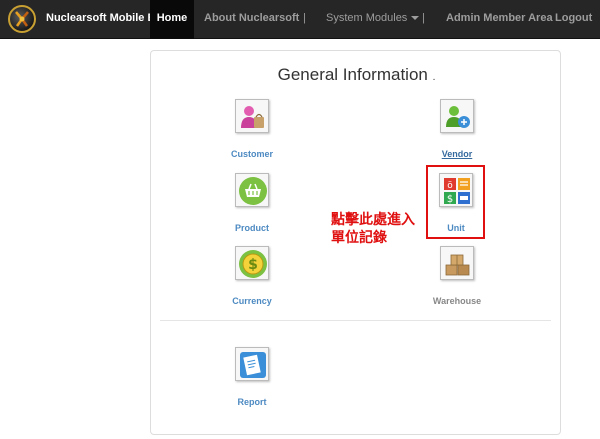 Image resolution: width=600 pixels, height=439 pixels. I want to click on module-product: Product, so click(252, 203).